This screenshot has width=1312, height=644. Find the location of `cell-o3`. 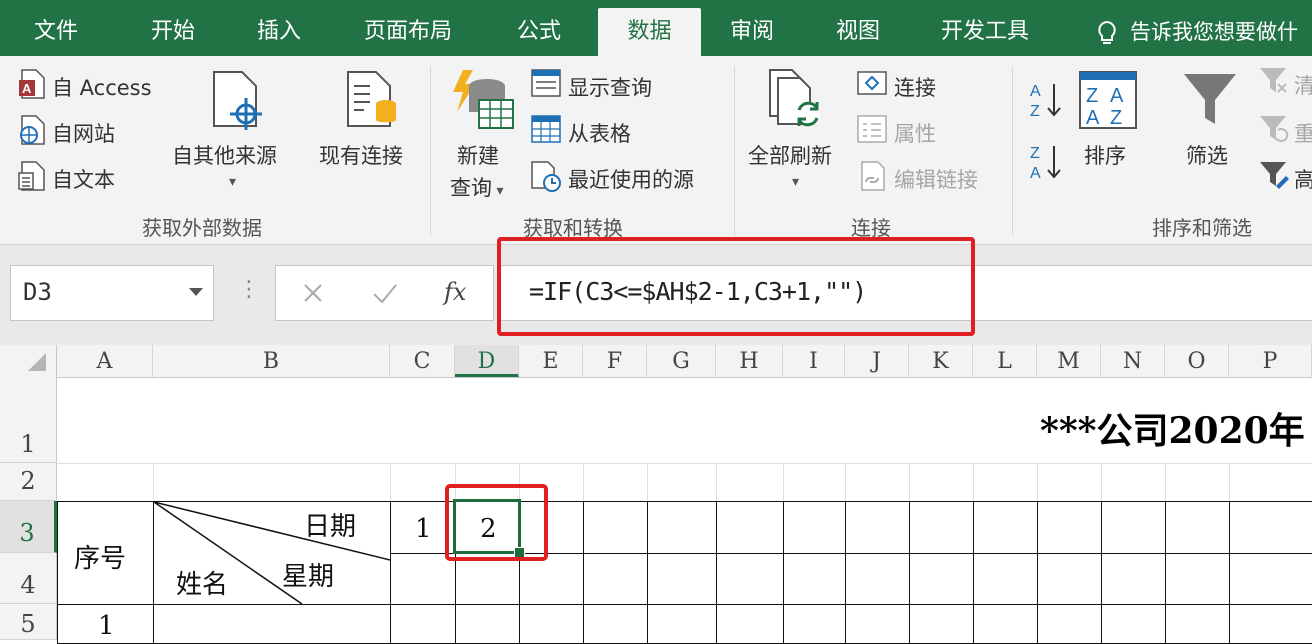

cell-o3 is located at coordinates (1197, 527).